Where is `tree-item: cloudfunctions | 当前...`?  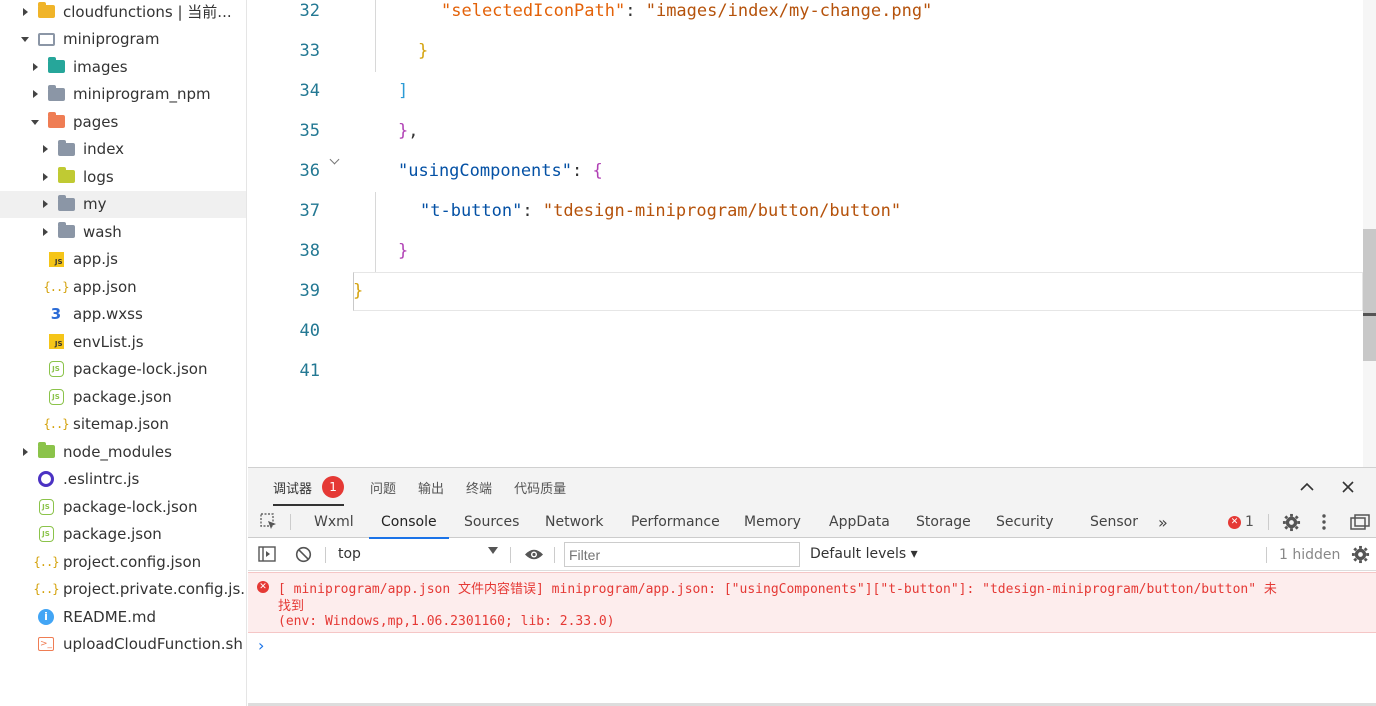 tree-item: cloudfunctions | 当前... is located at coordinates (123, 12).